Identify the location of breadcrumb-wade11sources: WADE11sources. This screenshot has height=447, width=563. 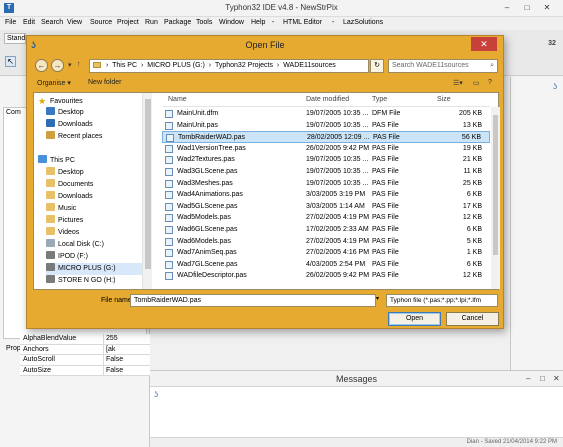
(309, 65).